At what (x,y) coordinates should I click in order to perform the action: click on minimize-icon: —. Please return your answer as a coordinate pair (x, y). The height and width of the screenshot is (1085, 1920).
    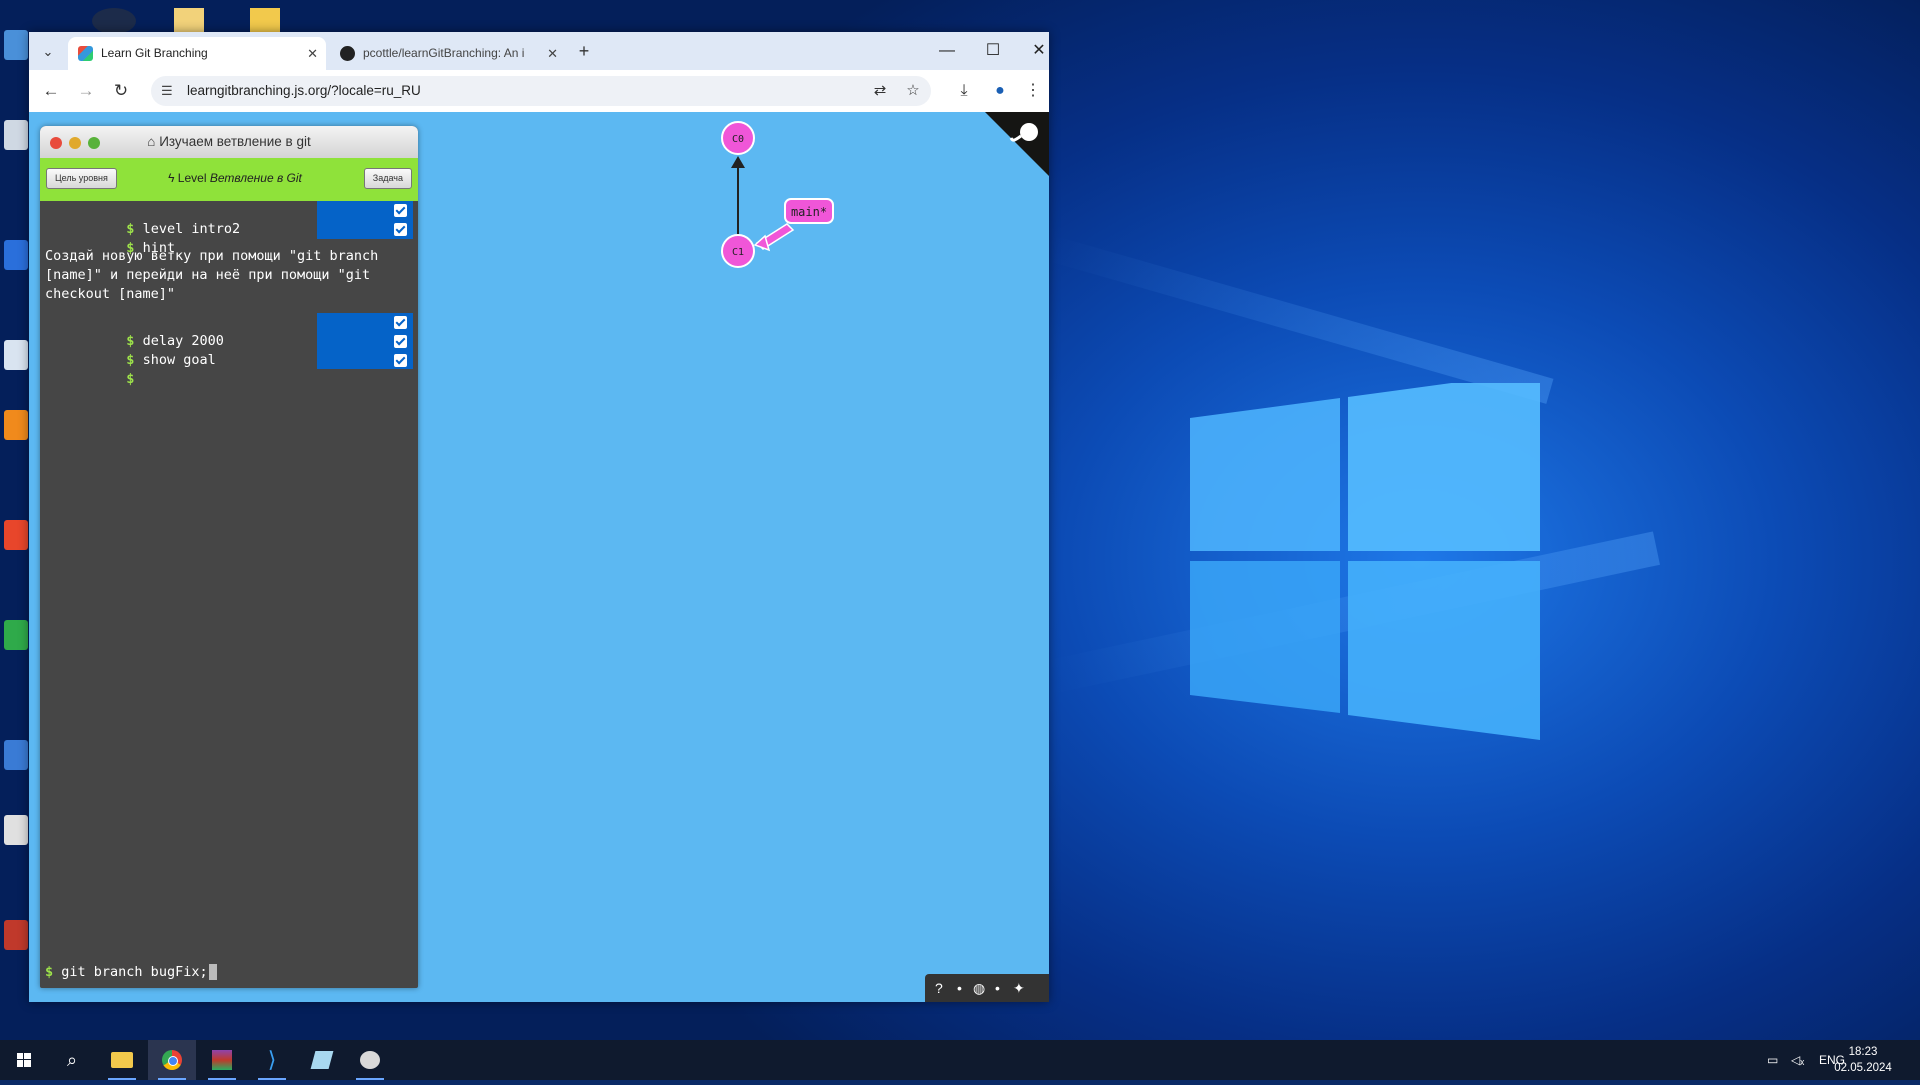
    Looking at the image, I should click on (947, 51).